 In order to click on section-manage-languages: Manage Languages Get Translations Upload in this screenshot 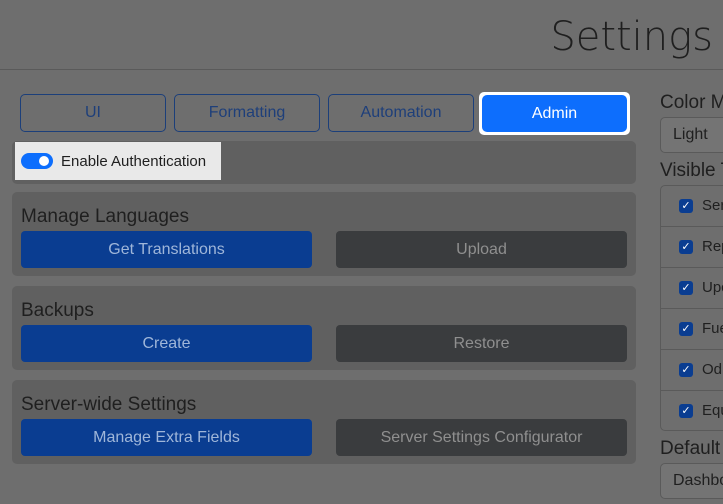, I will do `click(324, 234)`.